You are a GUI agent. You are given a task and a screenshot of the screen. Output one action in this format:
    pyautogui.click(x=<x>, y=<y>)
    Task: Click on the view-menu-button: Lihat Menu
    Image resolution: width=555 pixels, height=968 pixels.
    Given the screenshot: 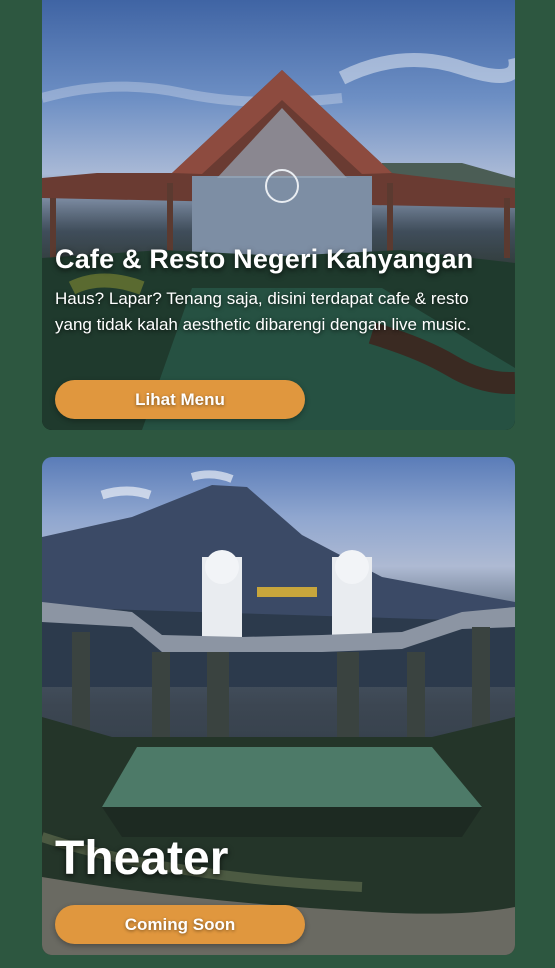 What is the action you would take?
    pyautogui.click(x=180, y=399)
    